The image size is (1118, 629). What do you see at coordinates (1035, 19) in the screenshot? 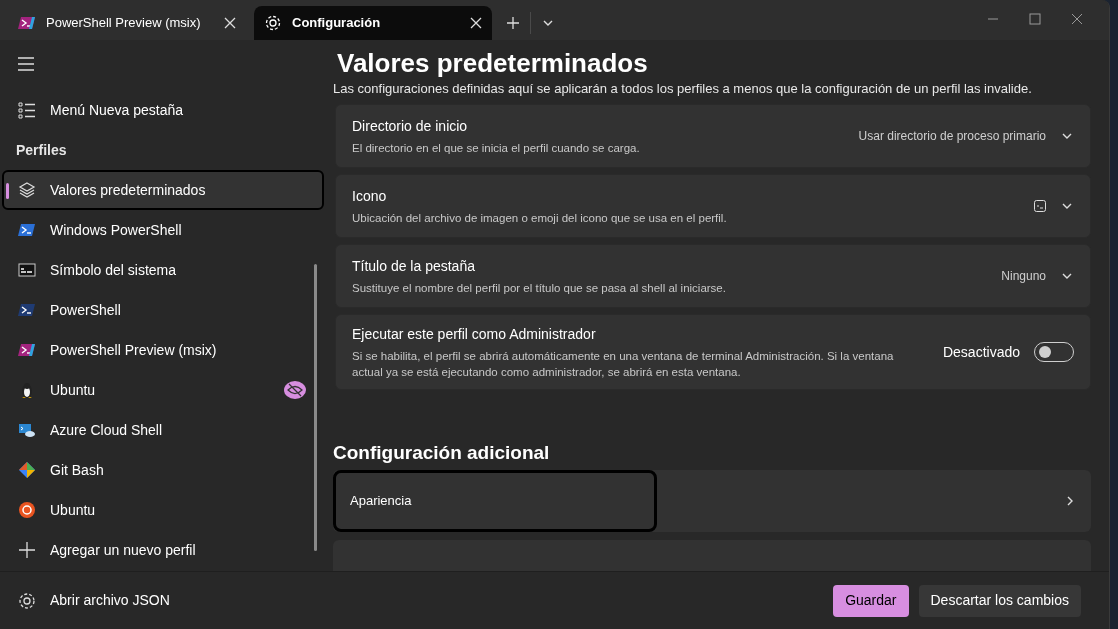
I see `maximize-icon` at bounding box center [1035, 19].